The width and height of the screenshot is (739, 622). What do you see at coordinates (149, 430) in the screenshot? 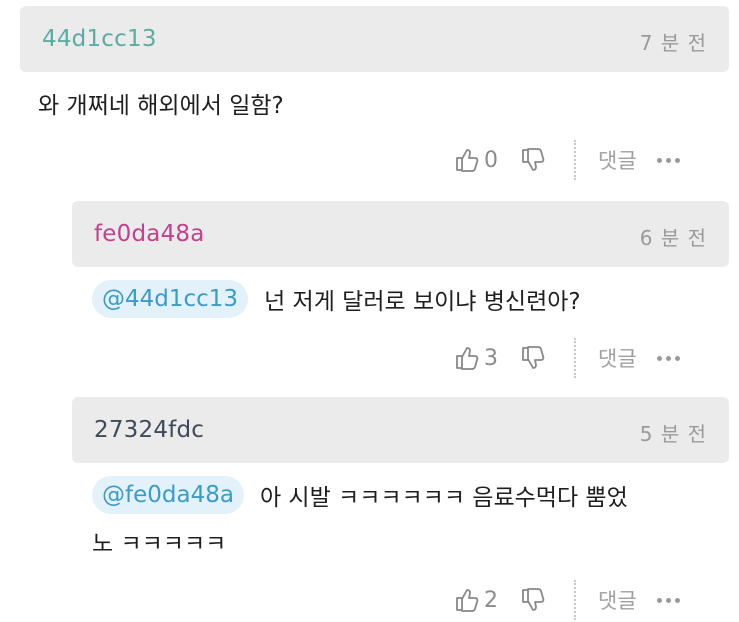
I see `comment-author: 27324fdc` at bounding box center [149, 430].